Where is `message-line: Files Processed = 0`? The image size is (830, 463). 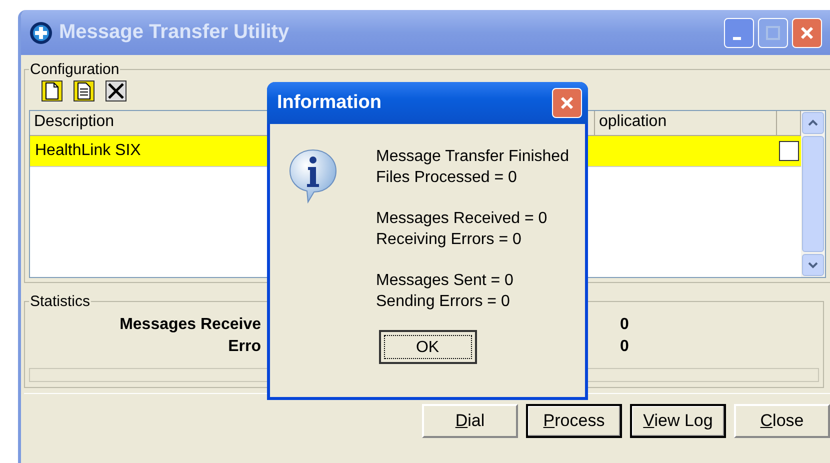 message-line: Files Processed = 0 is located at coordinates (447, 178).